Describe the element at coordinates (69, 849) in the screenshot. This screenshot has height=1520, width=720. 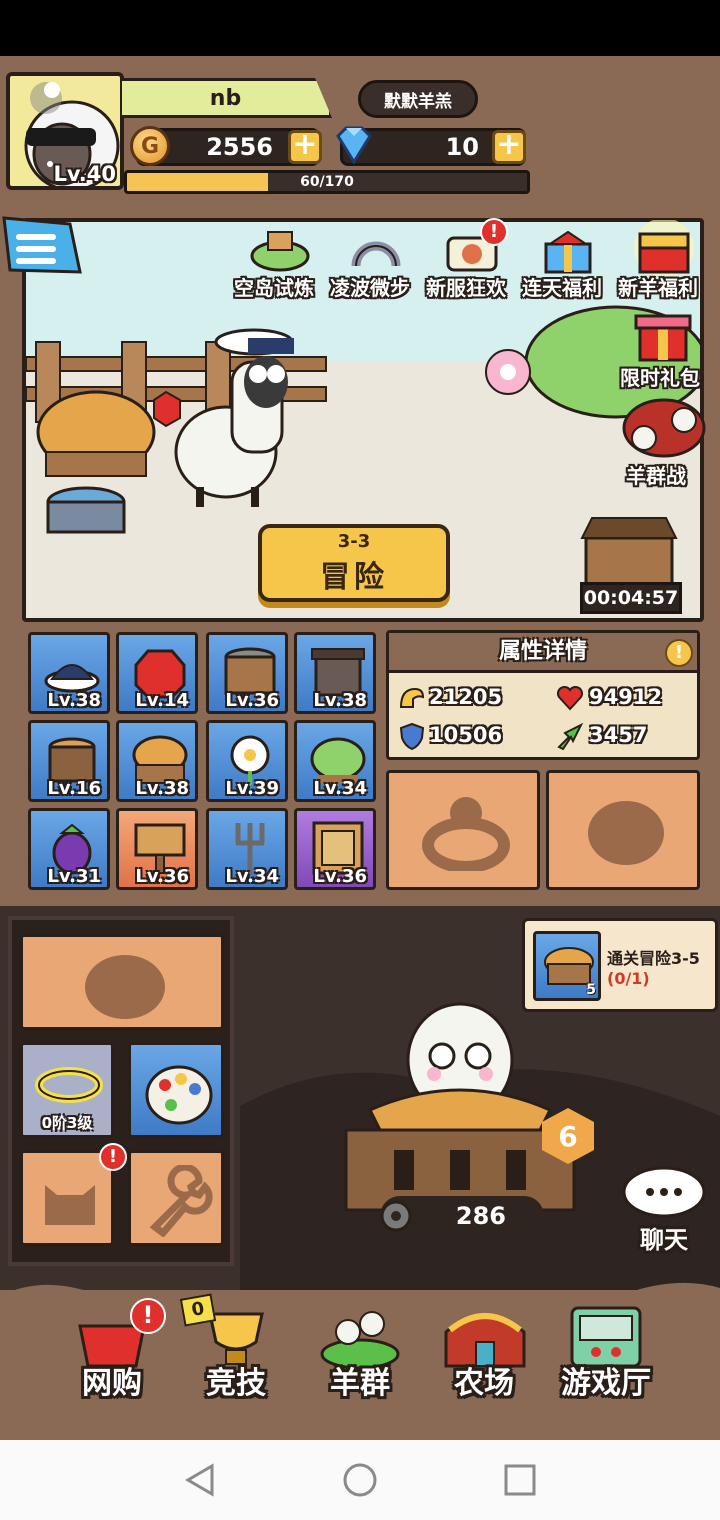
I see `equipment-slot: Lv.31` at that location.